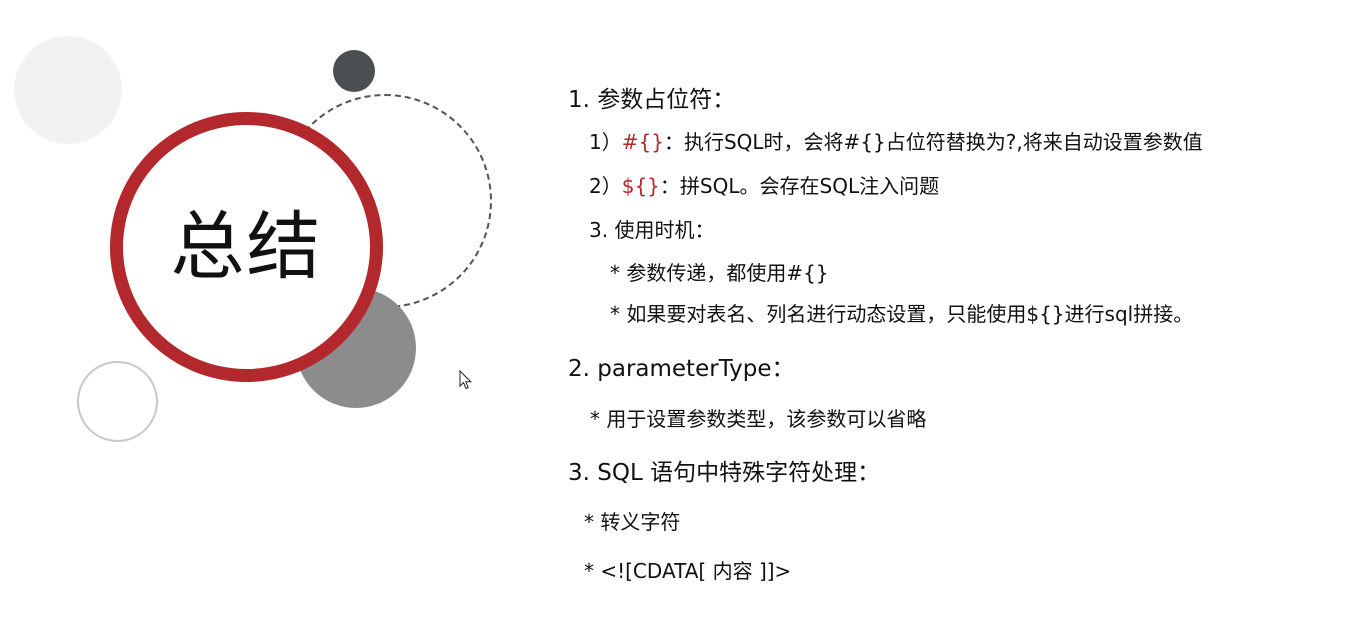 This screenshot has width=1354, height=644. Describe the element at coordinates (902, 314) in the screenshot. I see `list-item-dynamic-names: * 如果要对表名、列名进行动态设置，只能使用${}进行sql拼接。` at that location.